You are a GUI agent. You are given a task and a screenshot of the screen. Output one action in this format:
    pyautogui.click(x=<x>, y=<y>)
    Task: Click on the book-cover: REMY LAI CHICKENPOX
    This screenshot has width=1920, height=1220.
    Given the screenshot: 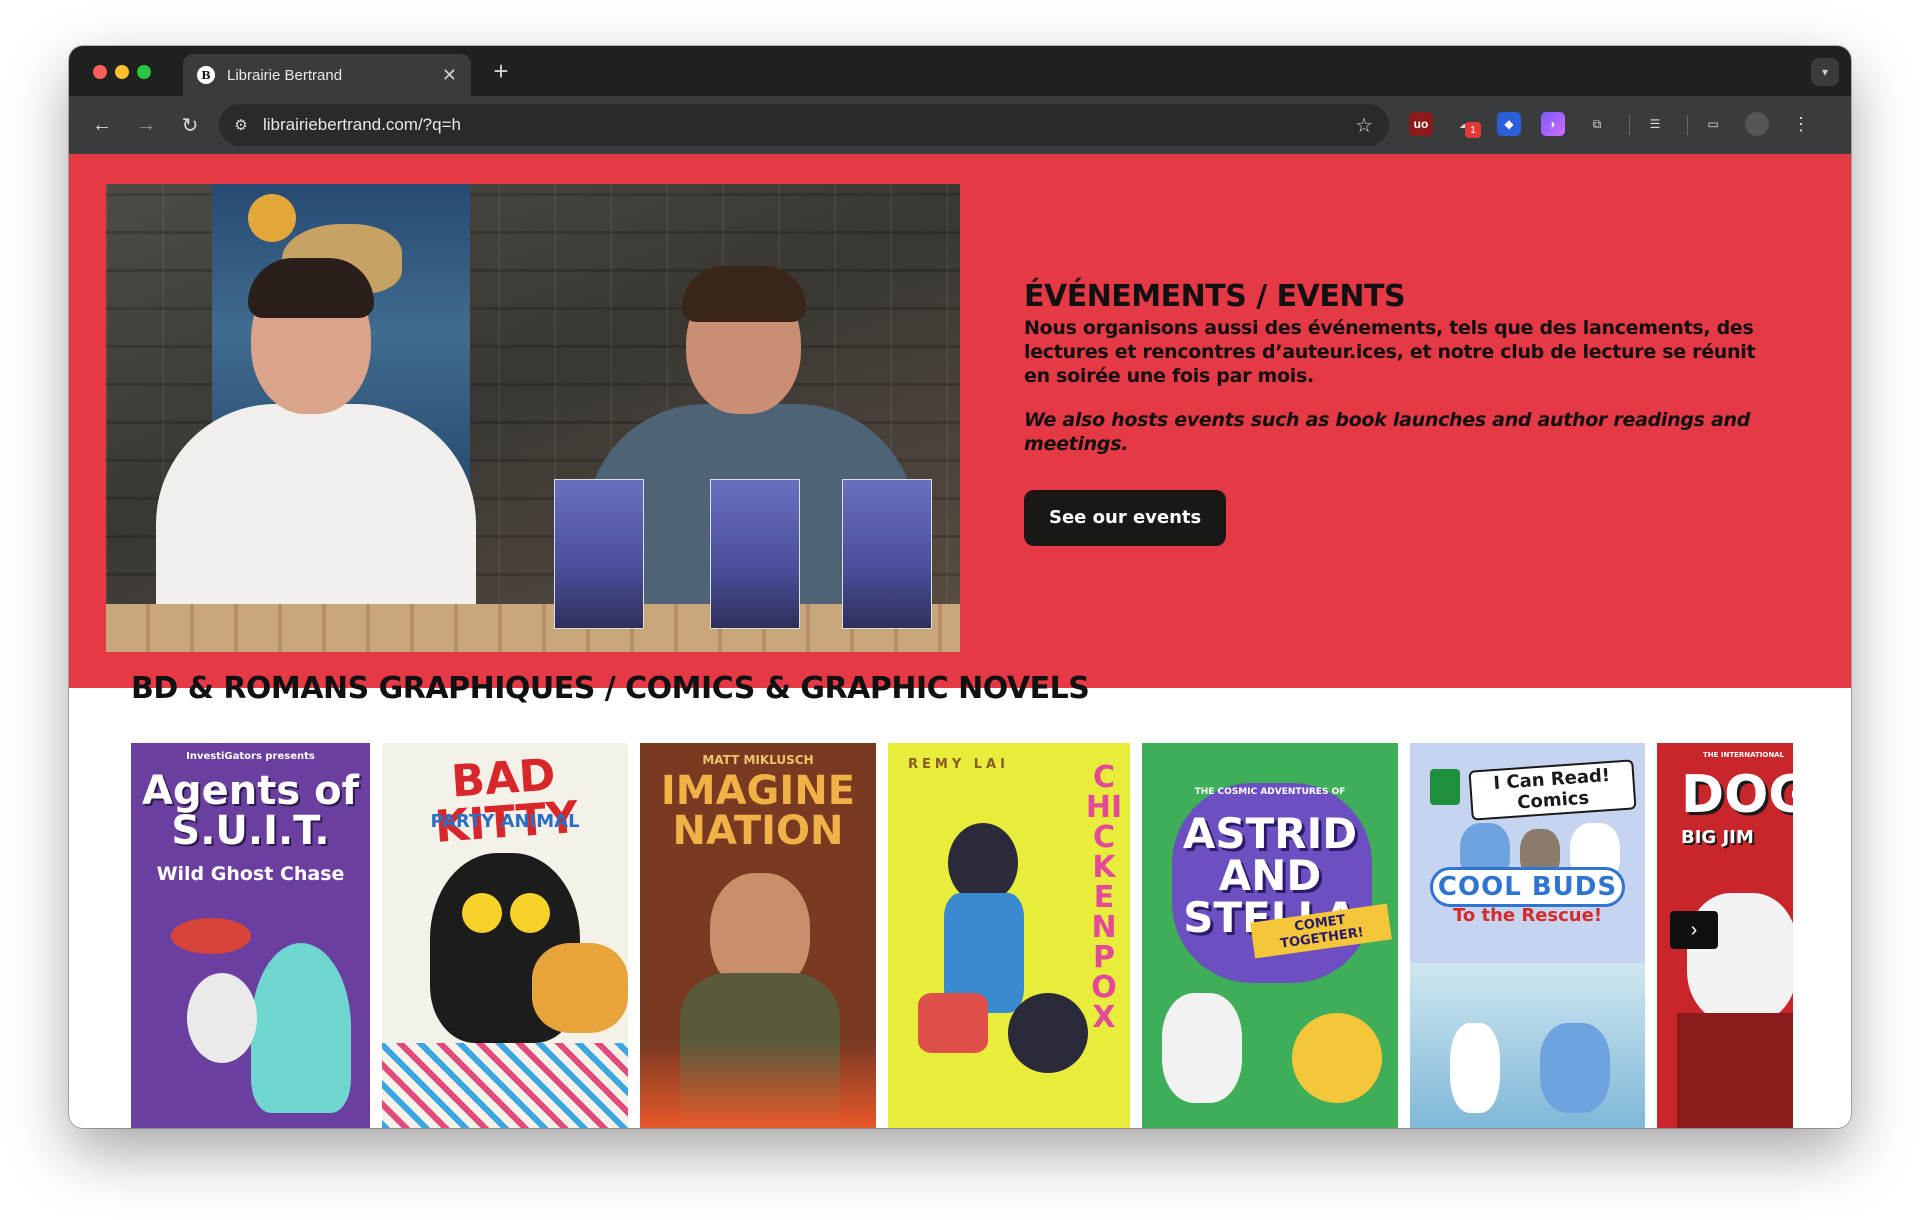 What is the action you would take?
    pyautogui.click(x=1009, y=935)
    